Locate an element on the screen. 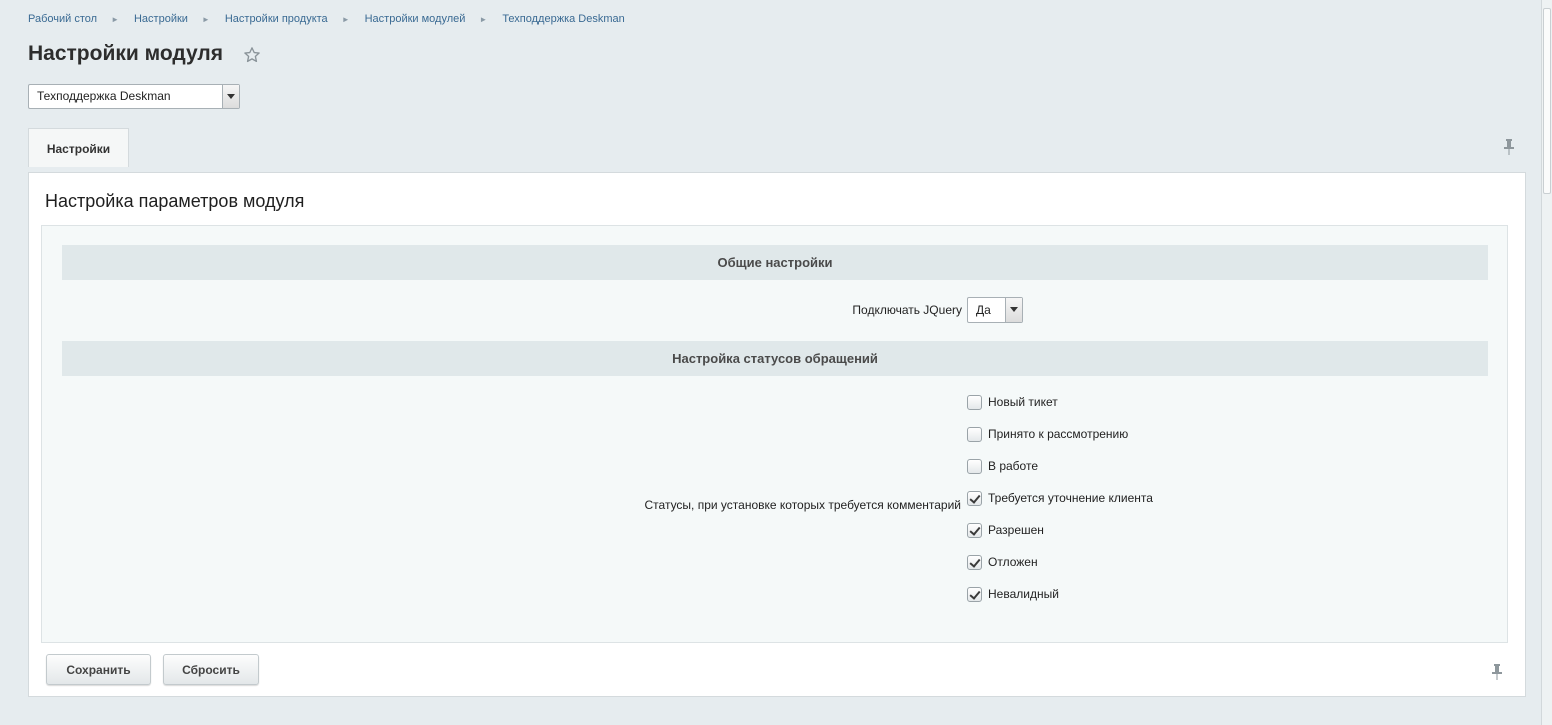 The image size is (1552, 725). status-option: Новый тикет is located at coordinates (1012, 402).